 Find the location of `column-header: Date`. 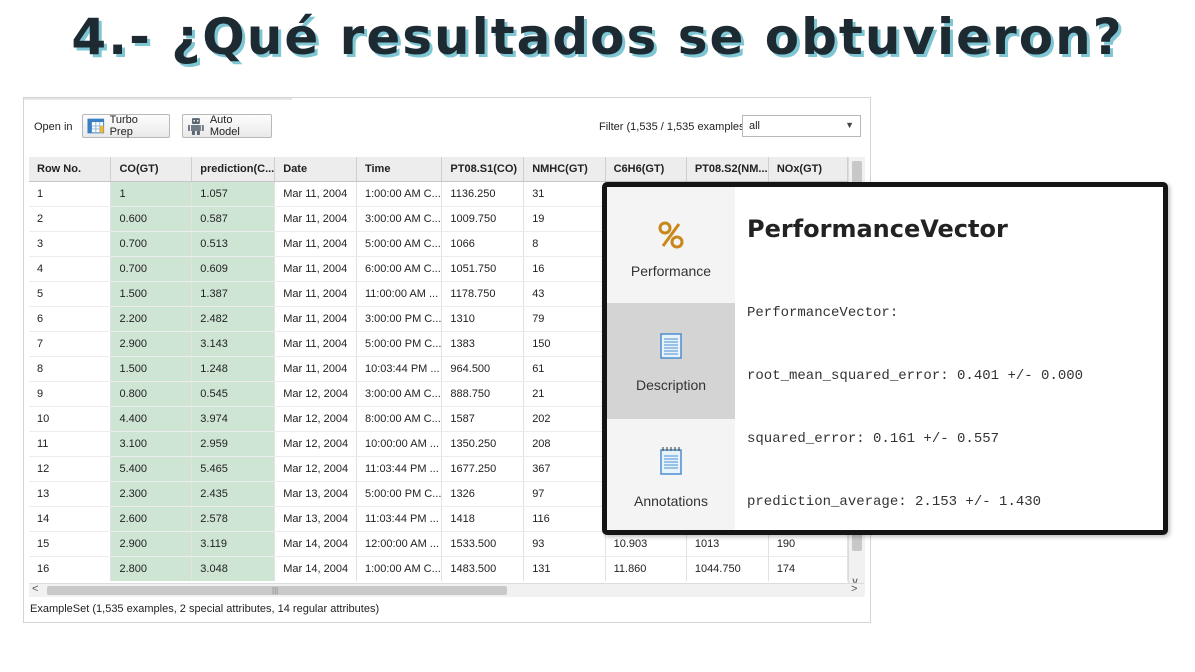

column-header: Date is located at coordinates (315, 169).